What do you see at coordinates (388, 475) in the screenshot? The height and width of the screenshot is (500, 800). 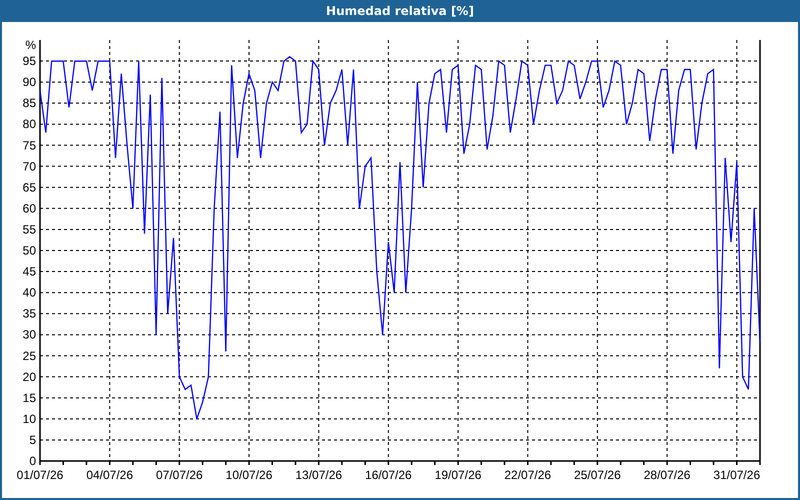 I see `x-tick-label: 16/07/26` at bounding box center [388, 475].